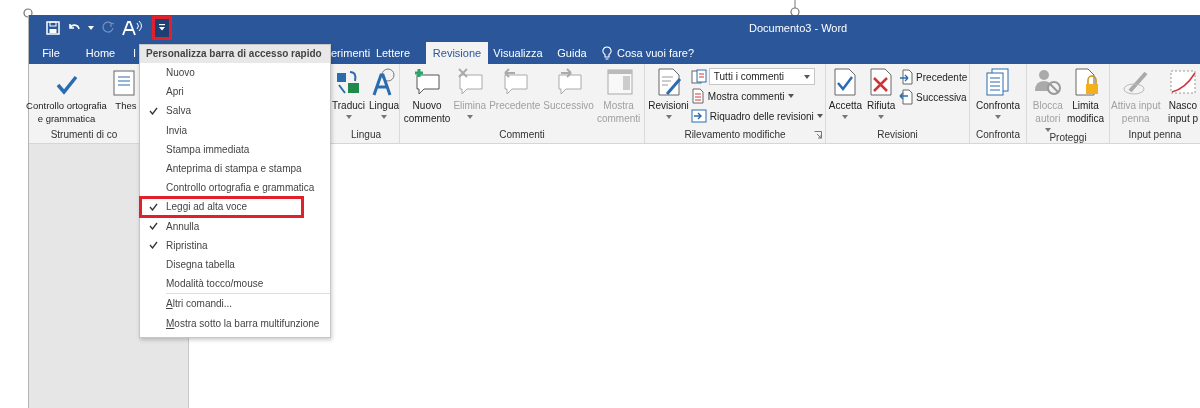 This screenshot has height=408, width=1200. Describe the element at coordinates (697, 96) in the screenshot. I see `document-icon` at that location.